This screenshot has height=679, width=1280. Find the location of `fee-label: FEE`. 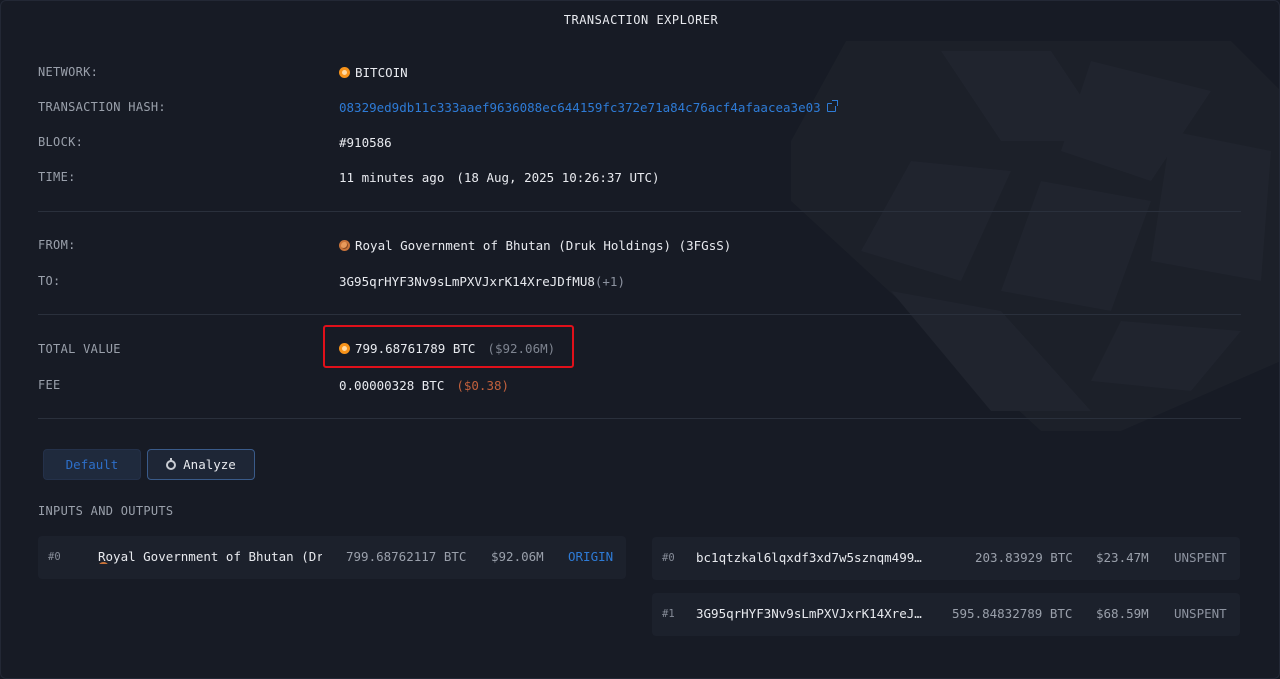

fee-label: FEE is located at coordinates (49, 385).